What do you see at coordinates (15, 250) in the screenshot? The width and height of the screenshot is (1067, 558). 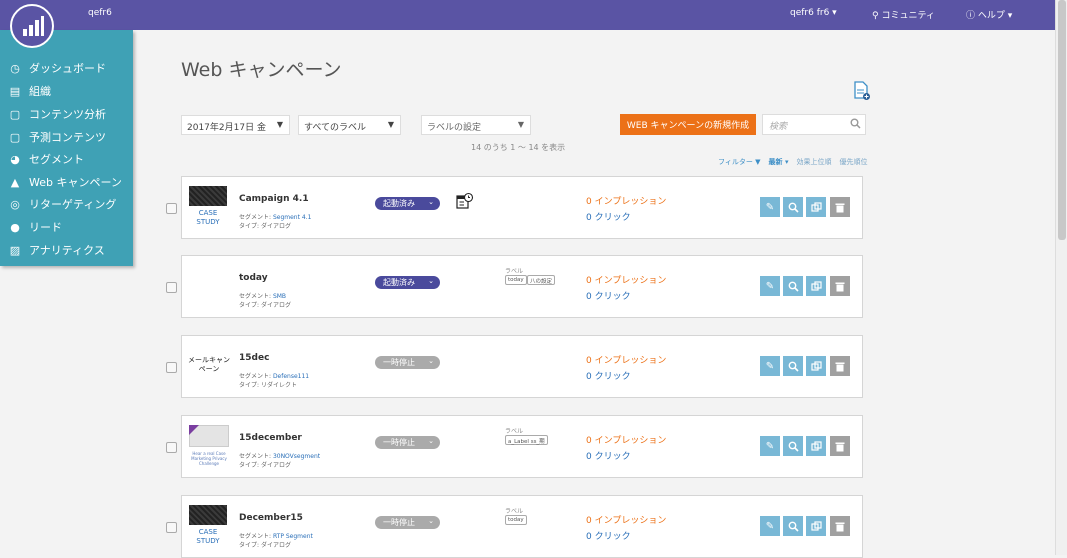 I see `chart-icon: ▨` at bounding box center [15, 250].